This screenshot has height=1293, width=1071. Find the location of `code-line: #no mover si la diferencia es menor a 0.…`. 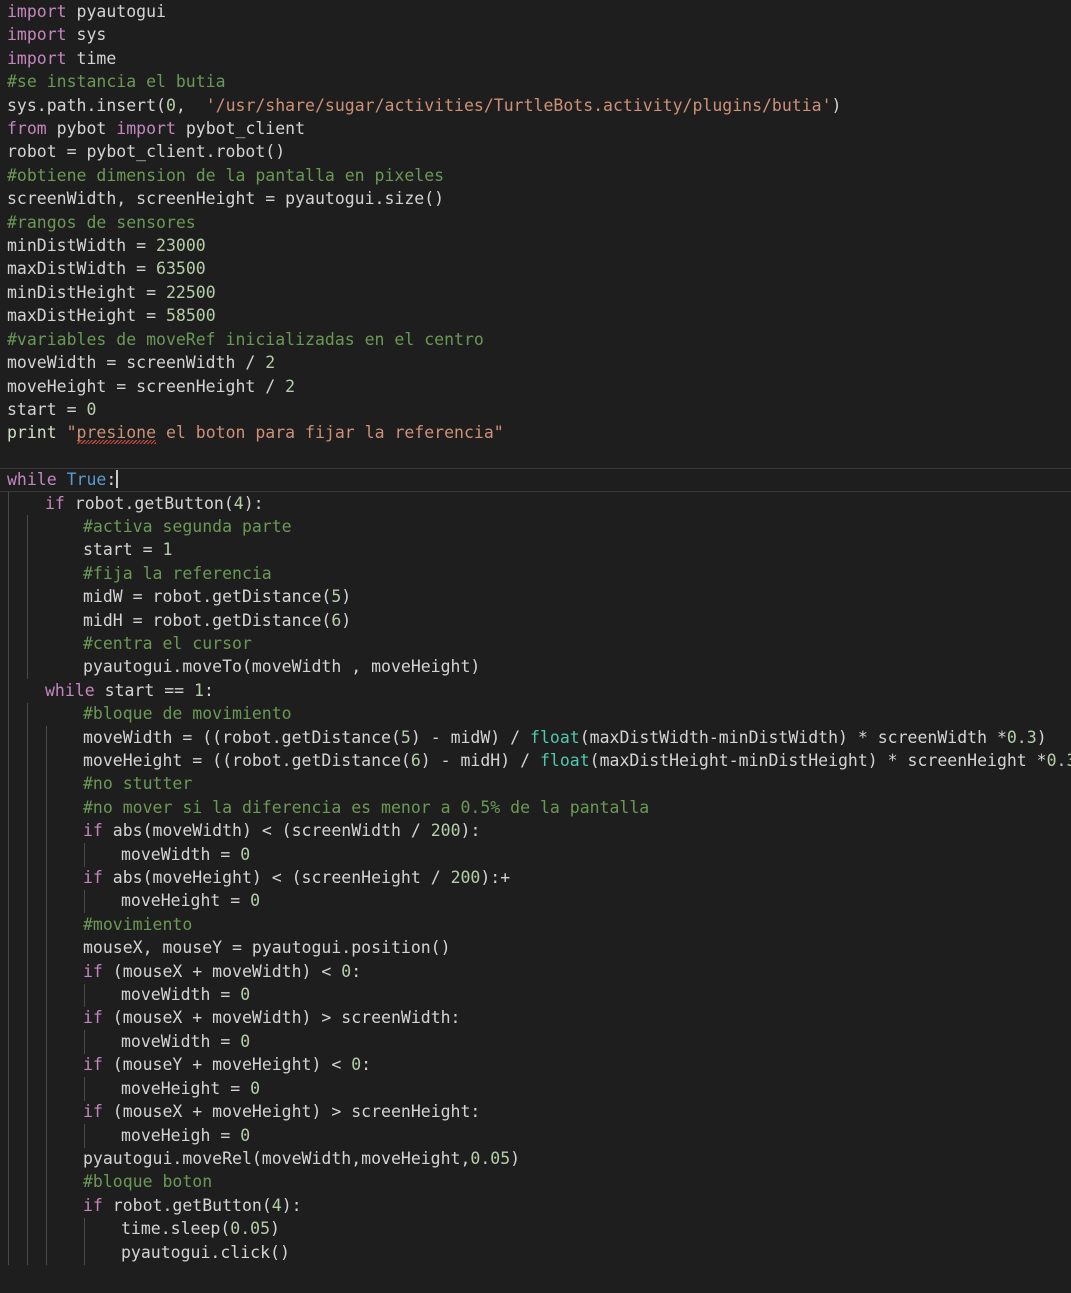

code-line: #no mover si la diferencia es menor a 0.… is located at coordinates (535, 807).